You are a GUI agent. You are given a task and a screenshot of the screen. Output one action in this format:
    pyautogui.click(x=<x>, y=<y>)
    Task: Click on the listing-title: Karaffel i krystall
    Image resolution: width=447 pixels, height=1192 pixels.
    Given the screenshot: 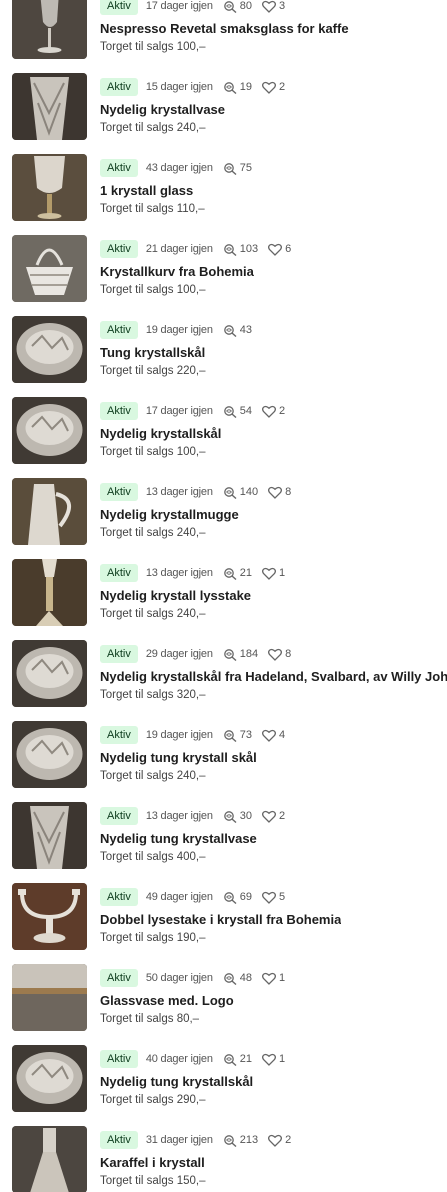 What is the action you would take?
    pyautogui.click(x=152, y=1162)
    